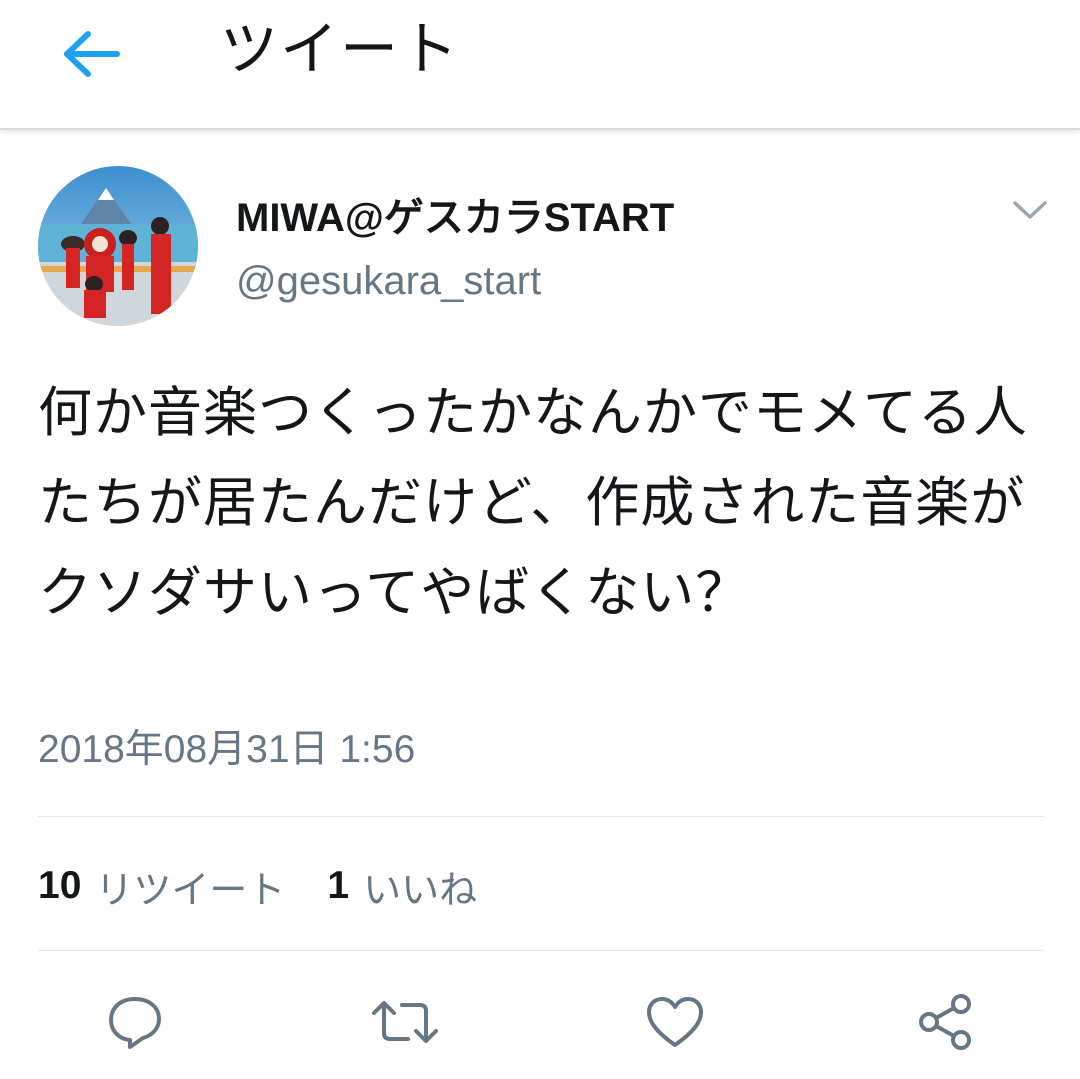  Describe the element at coordinates (60, 885) in the screenshot. I see `retweets-count: 10` at that location.